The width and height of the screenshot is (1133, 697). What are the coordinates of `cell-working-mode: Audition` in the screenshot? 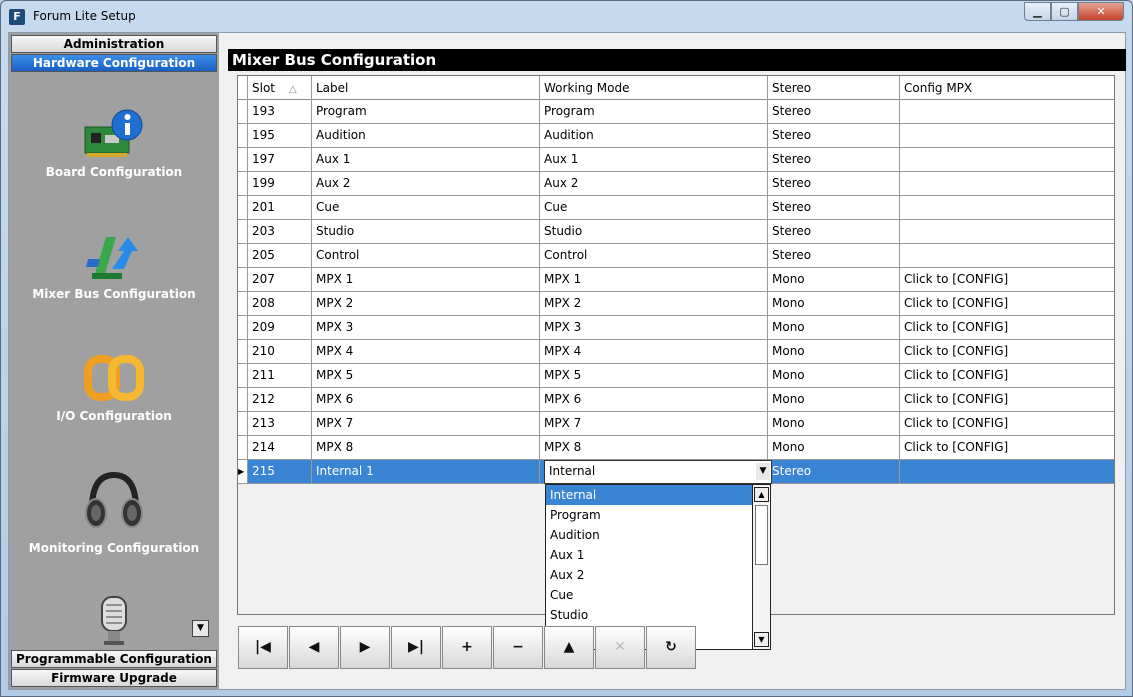 It's located at (654, 136).